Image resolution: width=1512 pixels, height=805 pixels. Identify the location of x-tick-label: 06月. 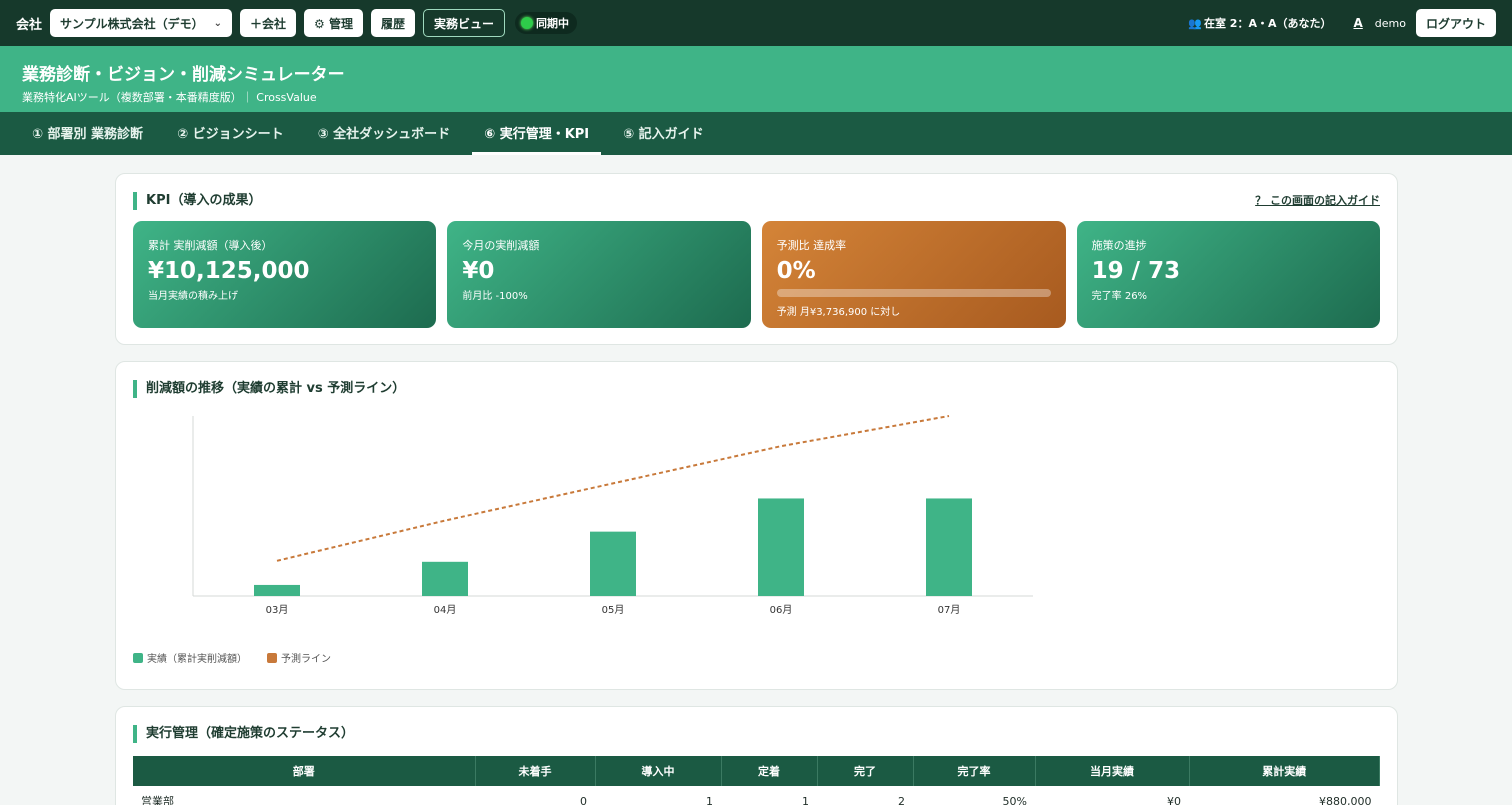
(781, 610).